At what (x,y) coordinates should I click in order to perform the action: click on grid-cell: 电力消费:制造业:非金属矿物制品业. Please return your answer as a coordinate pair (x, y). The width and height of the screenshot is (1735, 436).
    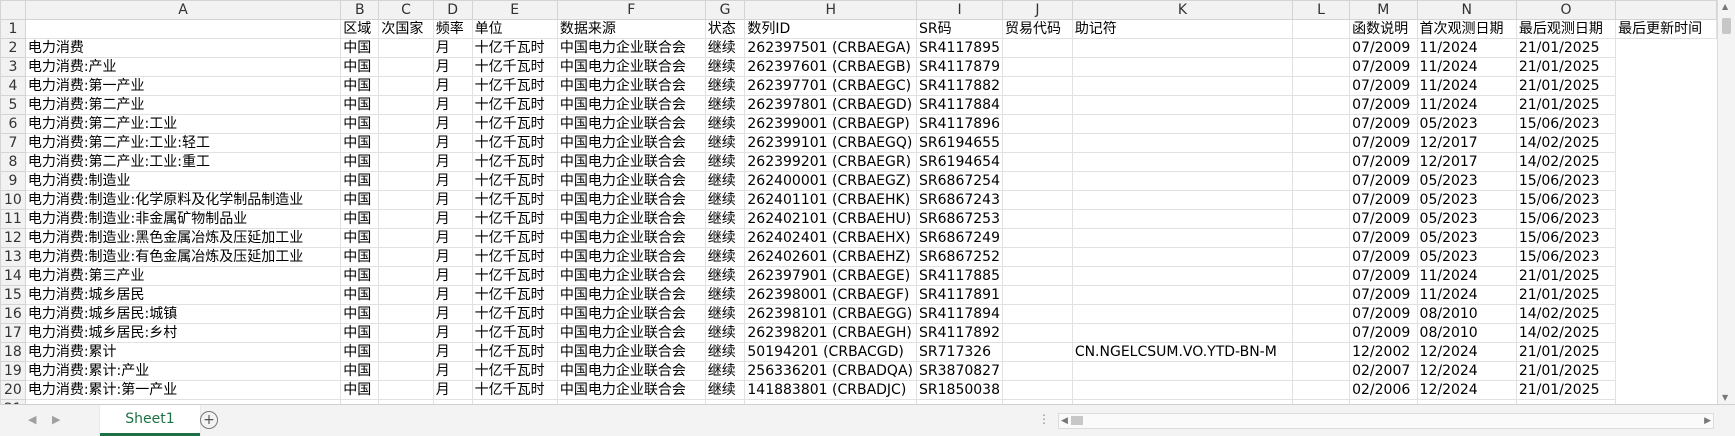
    Looking at the image, I should click on (183, 219).